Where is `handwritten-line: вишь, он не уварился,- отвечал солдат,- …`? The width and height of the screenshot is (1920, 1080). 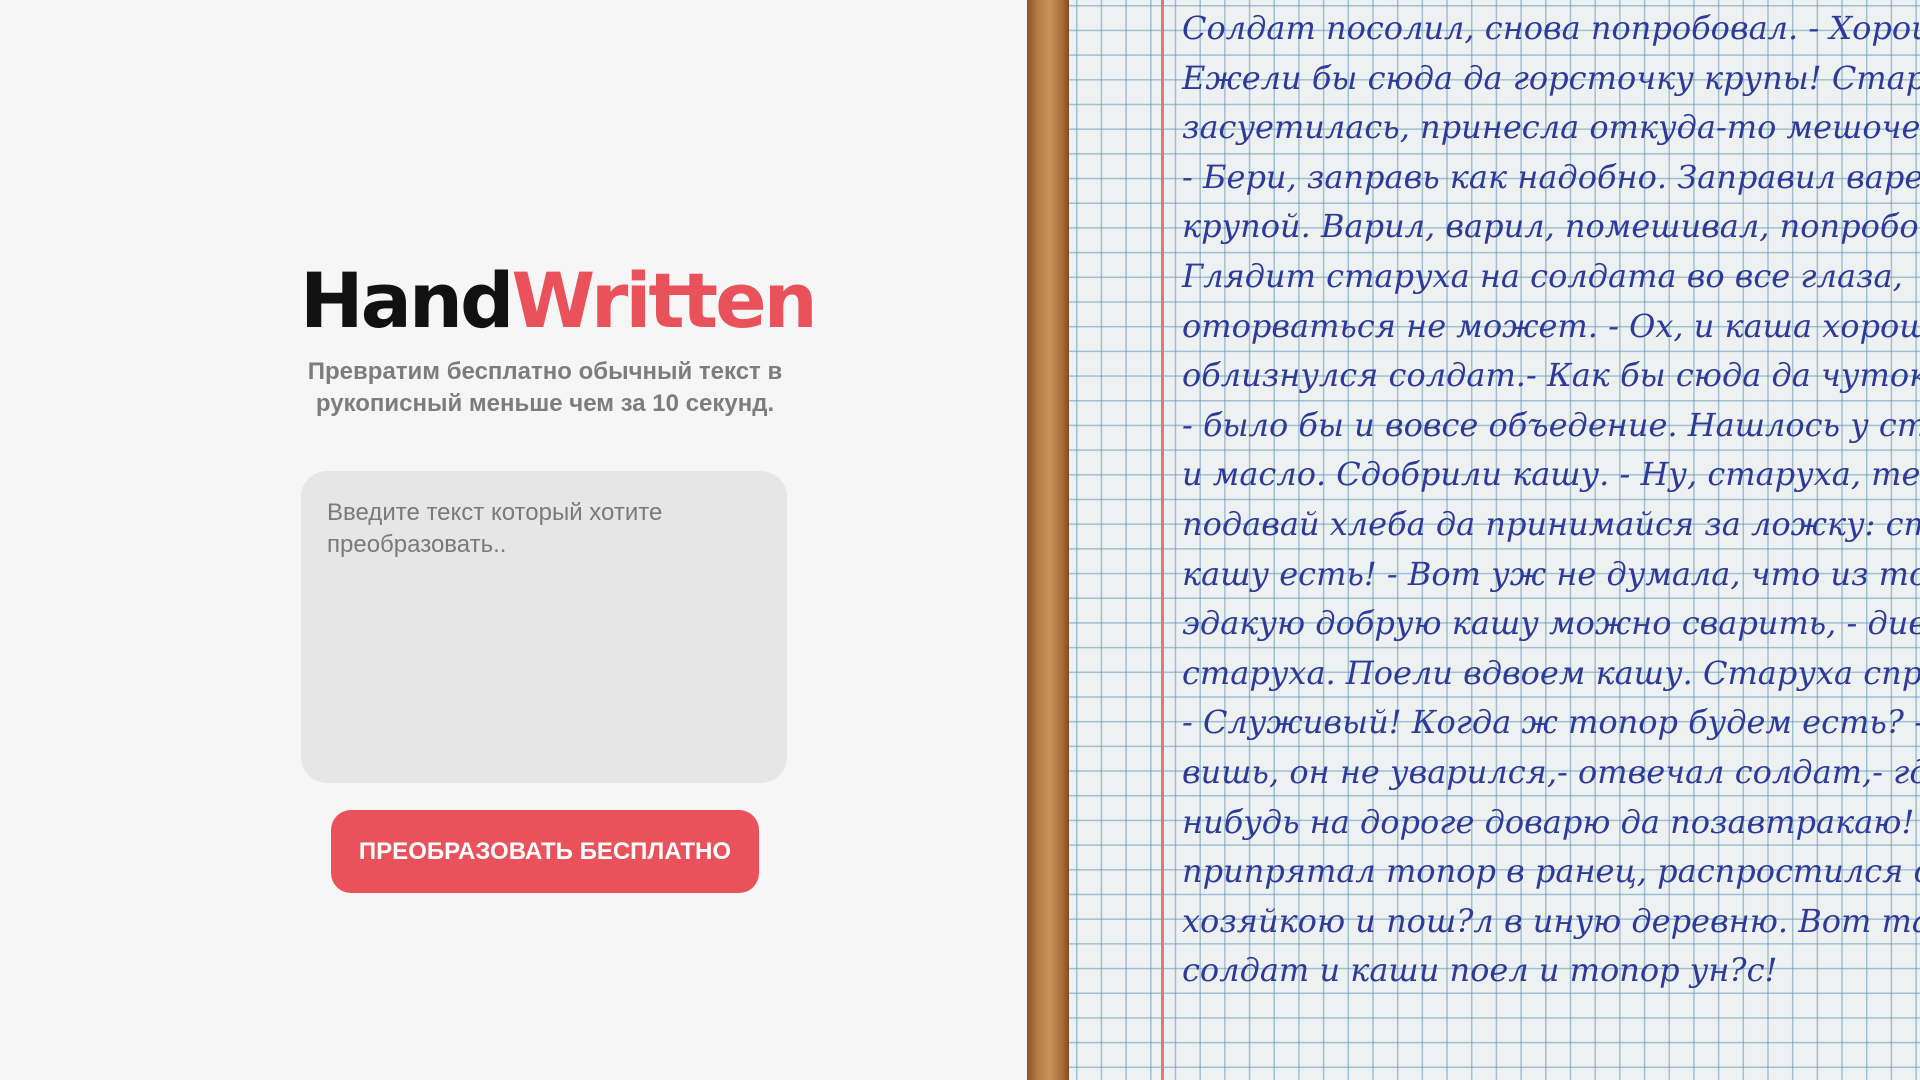
handwritten-line: вишь, он не уварился,- отвечал солдат,- … is located at coordinates (1551, 771).